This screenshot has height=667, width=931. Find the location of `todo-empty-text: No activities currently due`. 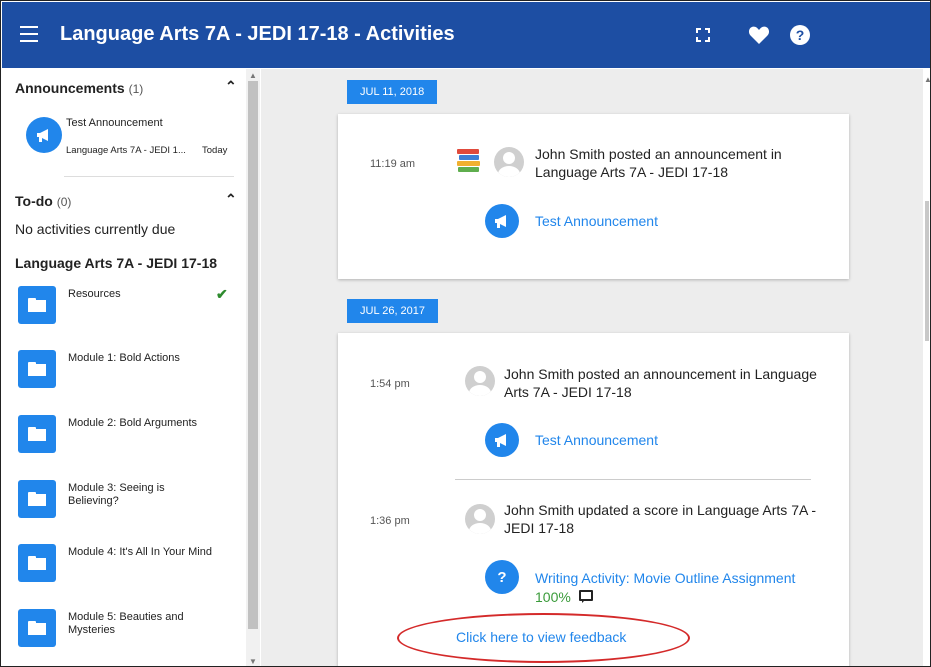

todo-empty-text: No activities currently due is located at coordinates (95, 229).